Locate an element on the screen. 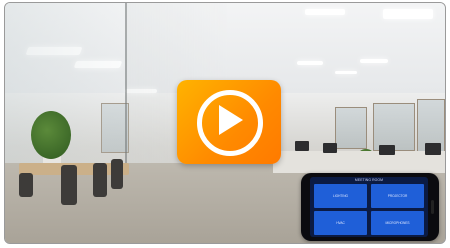  phone-app-title: MEETING ROOM is located at coordinates (369, 180).